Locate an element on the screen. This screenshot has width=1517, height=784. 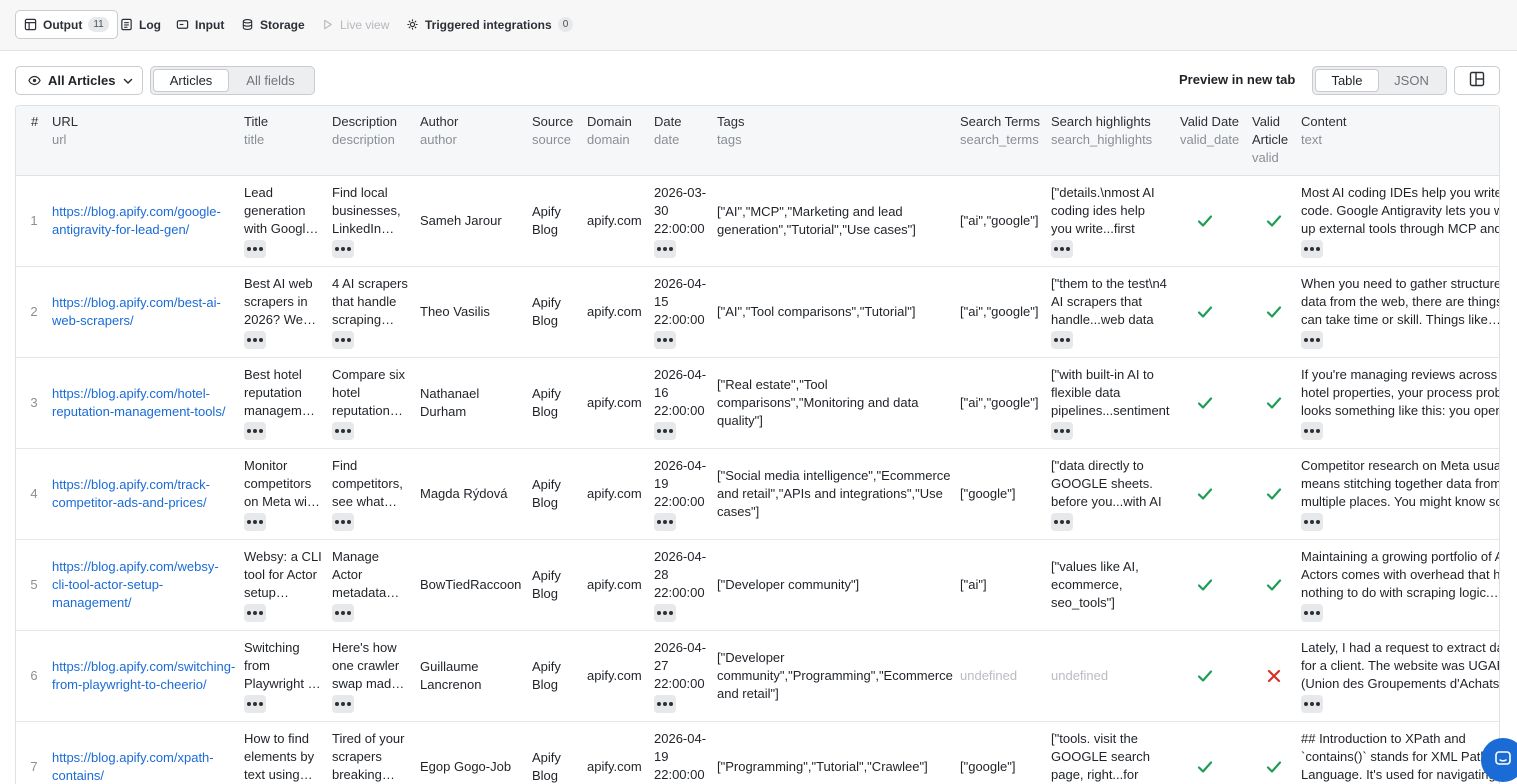
view-select-button: All Articles is located at coordinates (79, 80).